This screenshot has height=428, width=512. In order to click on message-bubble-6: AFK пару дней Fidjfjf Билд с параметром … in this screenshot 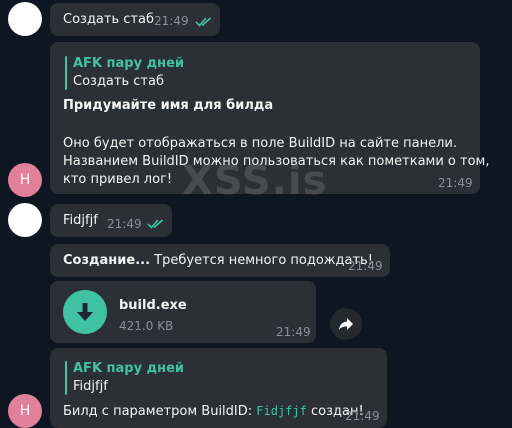, I will do `click(218, 388)`.